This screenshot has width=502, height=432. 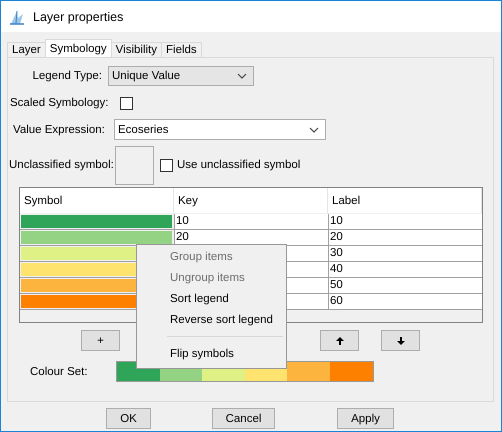 What do you see at coordinates (62, 165) in the screenshot?
I see `field-label: Unclassified symbol:` at bounding box center [62, 165].